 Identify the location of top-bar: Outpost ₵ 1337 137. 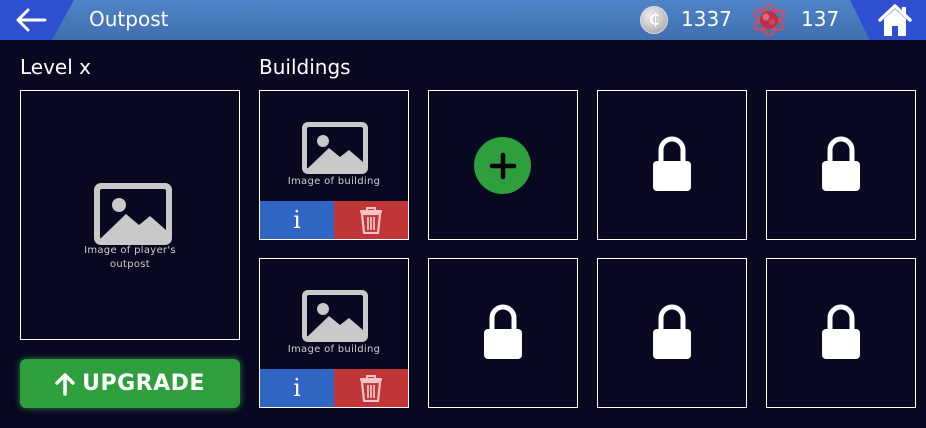
(463, 20).